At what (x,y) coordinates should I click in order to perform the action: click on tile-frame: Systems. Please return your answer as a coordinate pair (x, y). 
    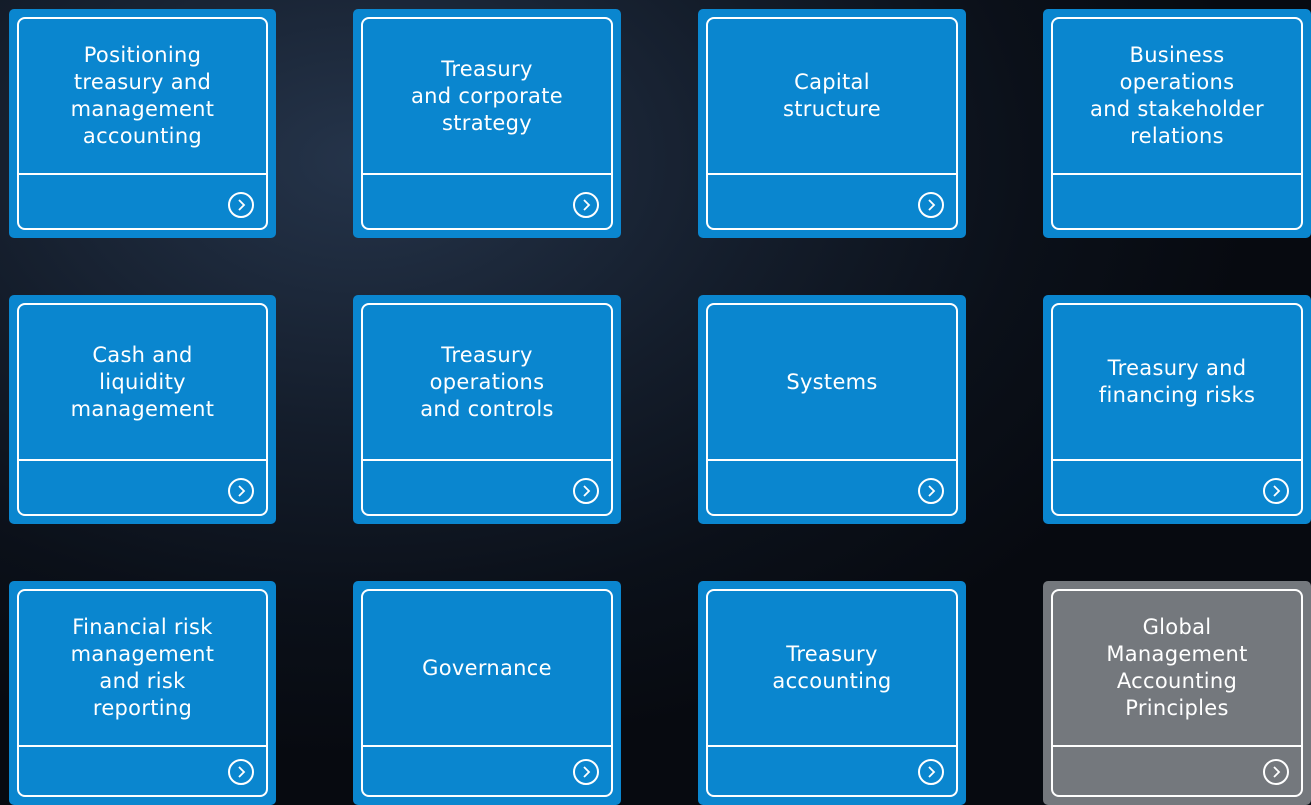
    Looking at the image, I should click on (832, 409).